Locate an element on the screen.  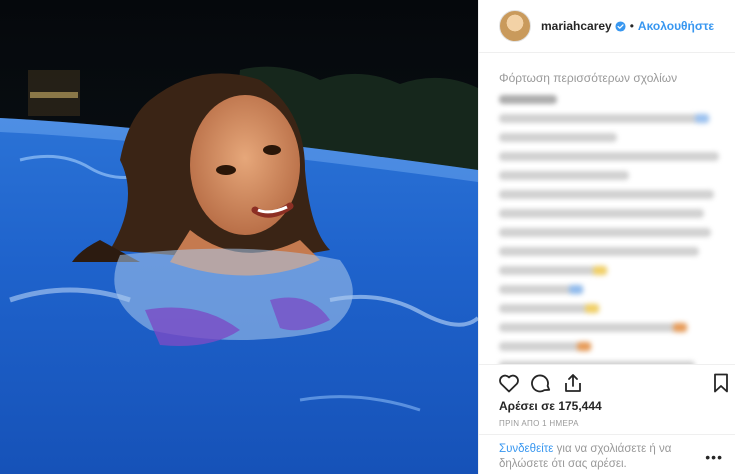
login-link: Συνδεθείτε is located at coordinates (526, 449).